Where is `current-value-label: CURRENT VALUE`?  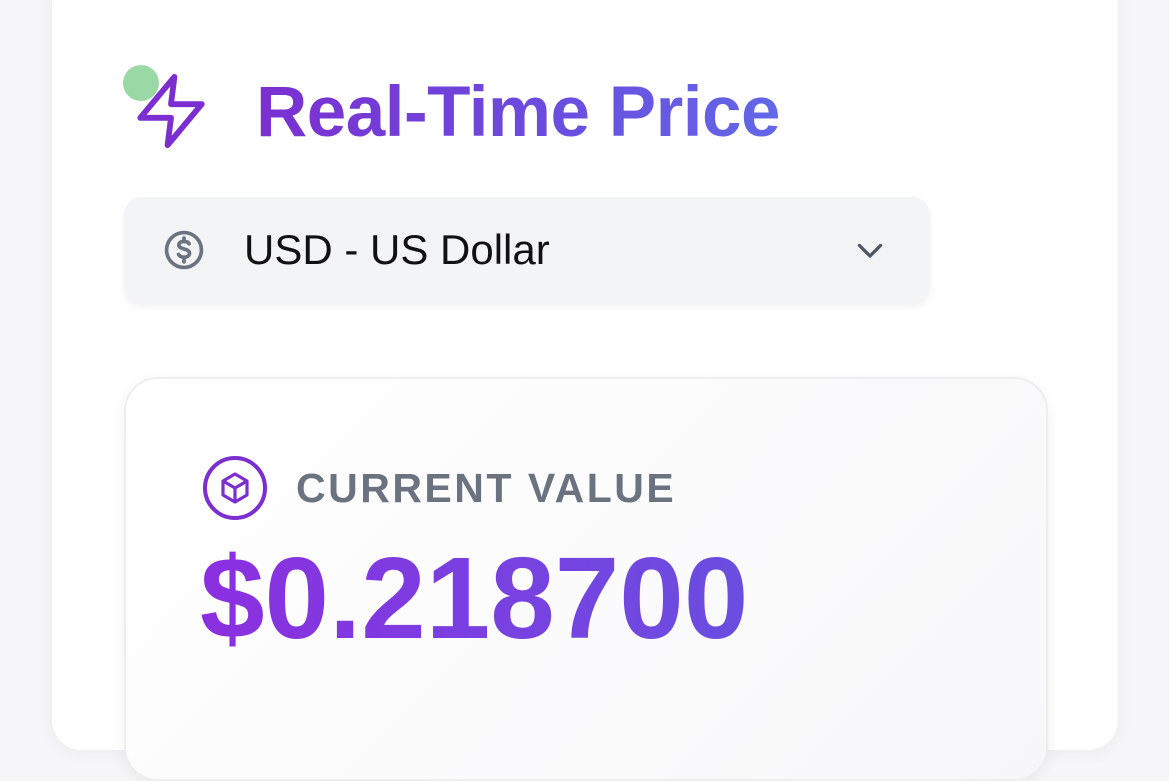
current-value-label: CURRENT VALUE is located at coordinates (486, 488).